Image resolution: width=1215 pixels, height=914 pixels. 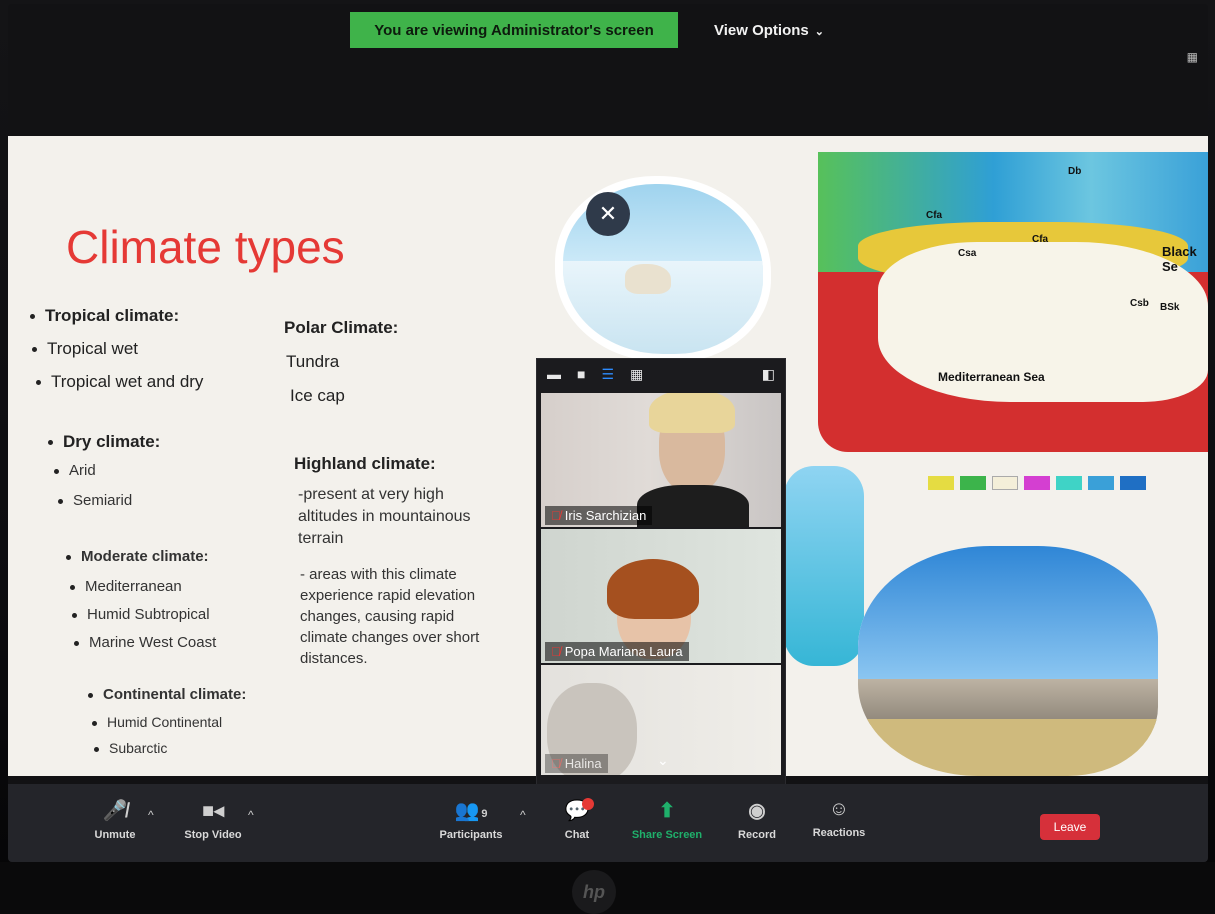 I want to click on participants-button: 👥 9 Participants, so click(x=471, y=819).